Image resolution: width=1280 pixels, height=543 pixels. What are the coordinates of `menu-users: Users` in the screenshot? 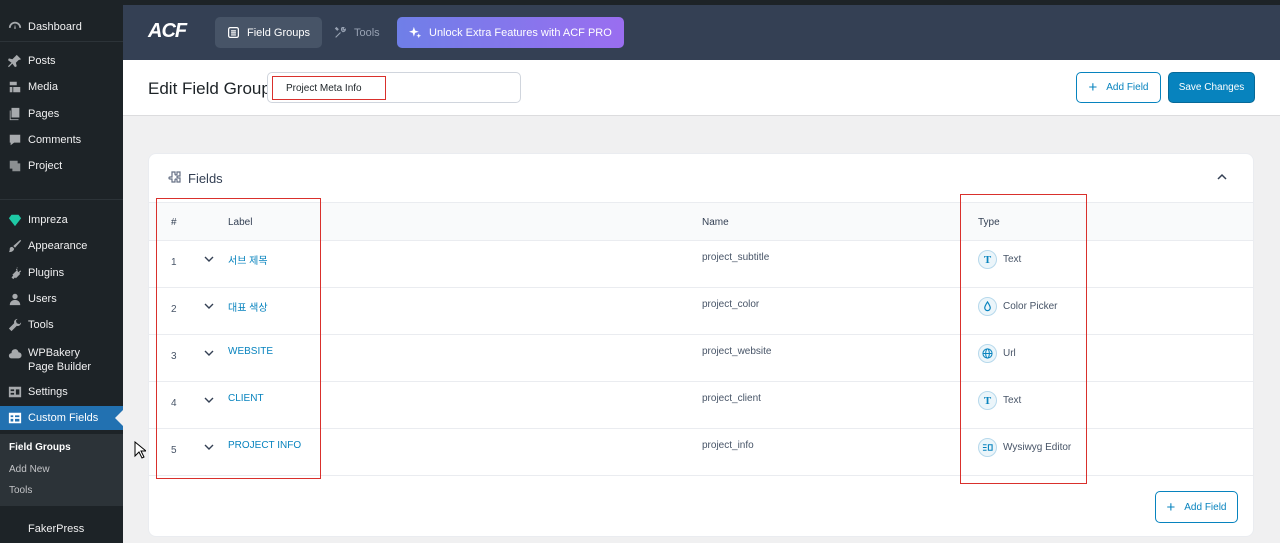 It's located at (61, 299).